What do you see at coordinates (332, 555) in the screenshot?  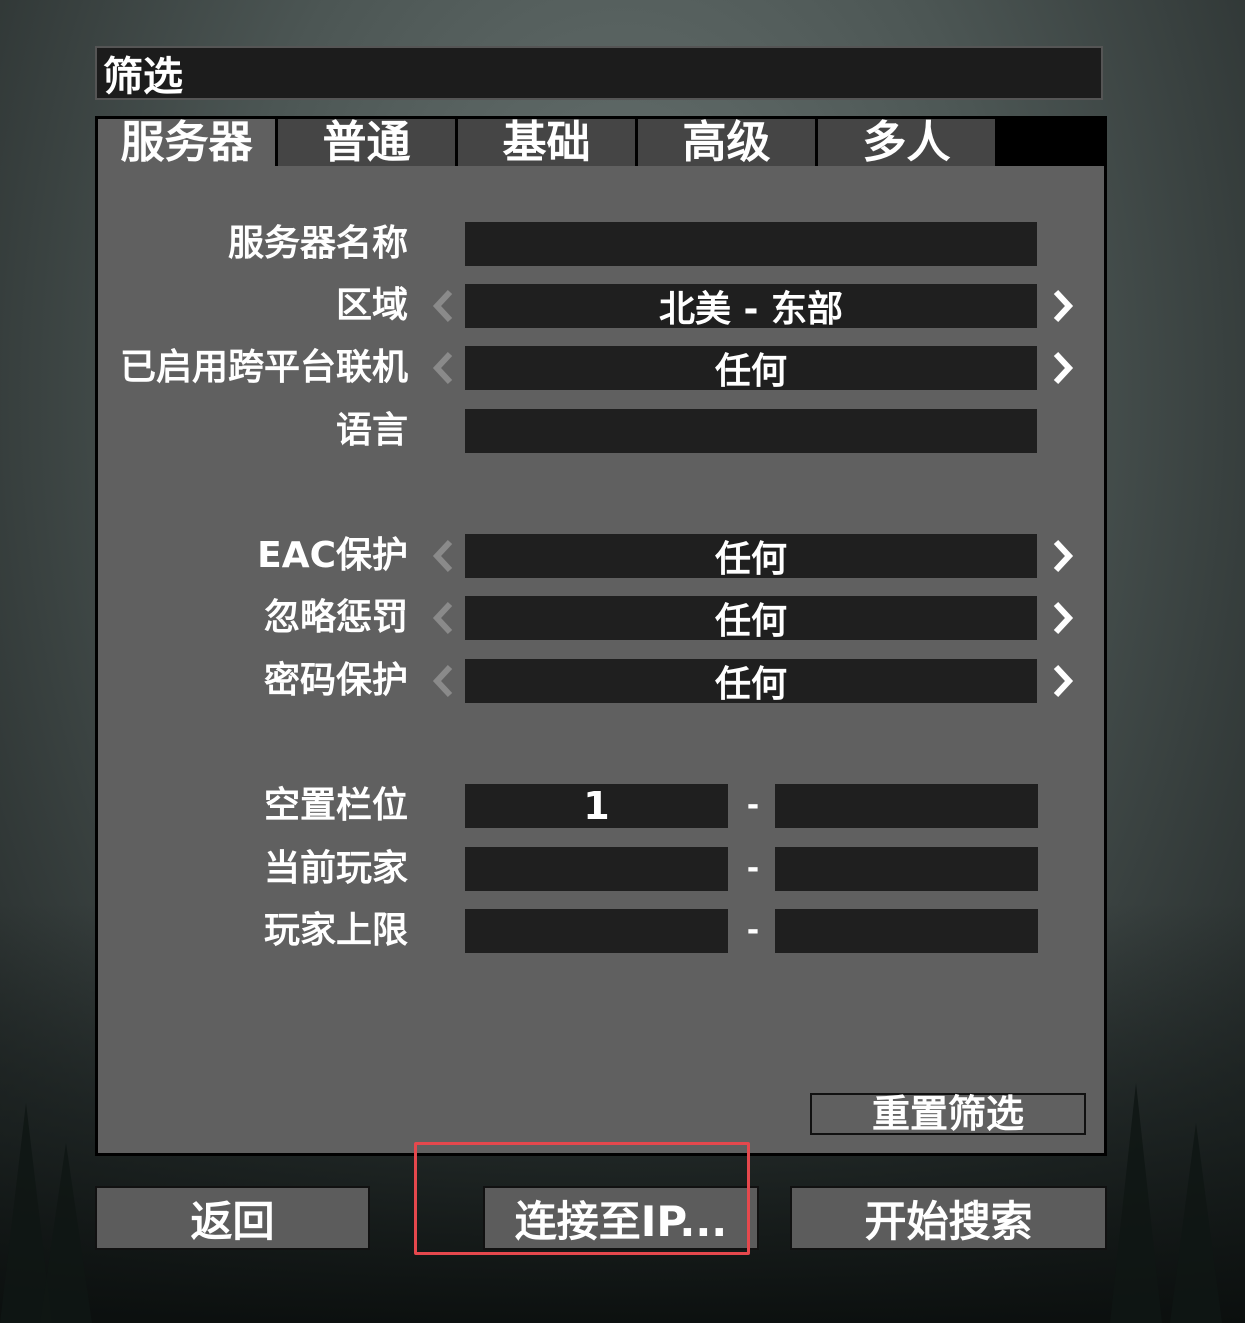 I see `eac-label: EAC保护` at bounding box center [332, 555].